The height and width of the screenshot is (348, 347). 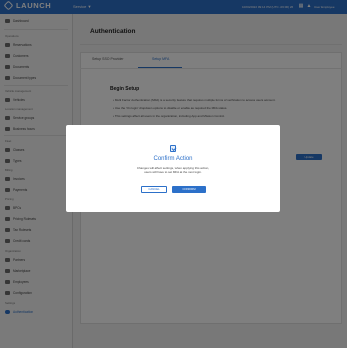 I want to click on dialog-title: Confirm Action, so click(x=173, y=159).